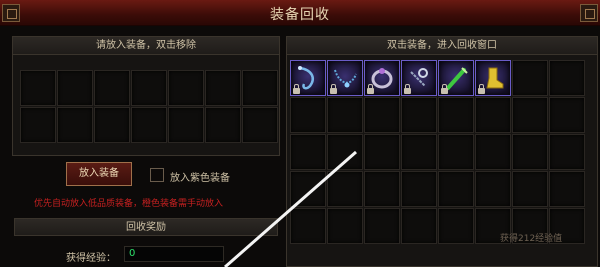 This screenshot has height=267, width=600. What do you see at coordinates (157, 175) in the screenshot?
I see `purple-equipment-checkbox` at bounding box center [157, 175].